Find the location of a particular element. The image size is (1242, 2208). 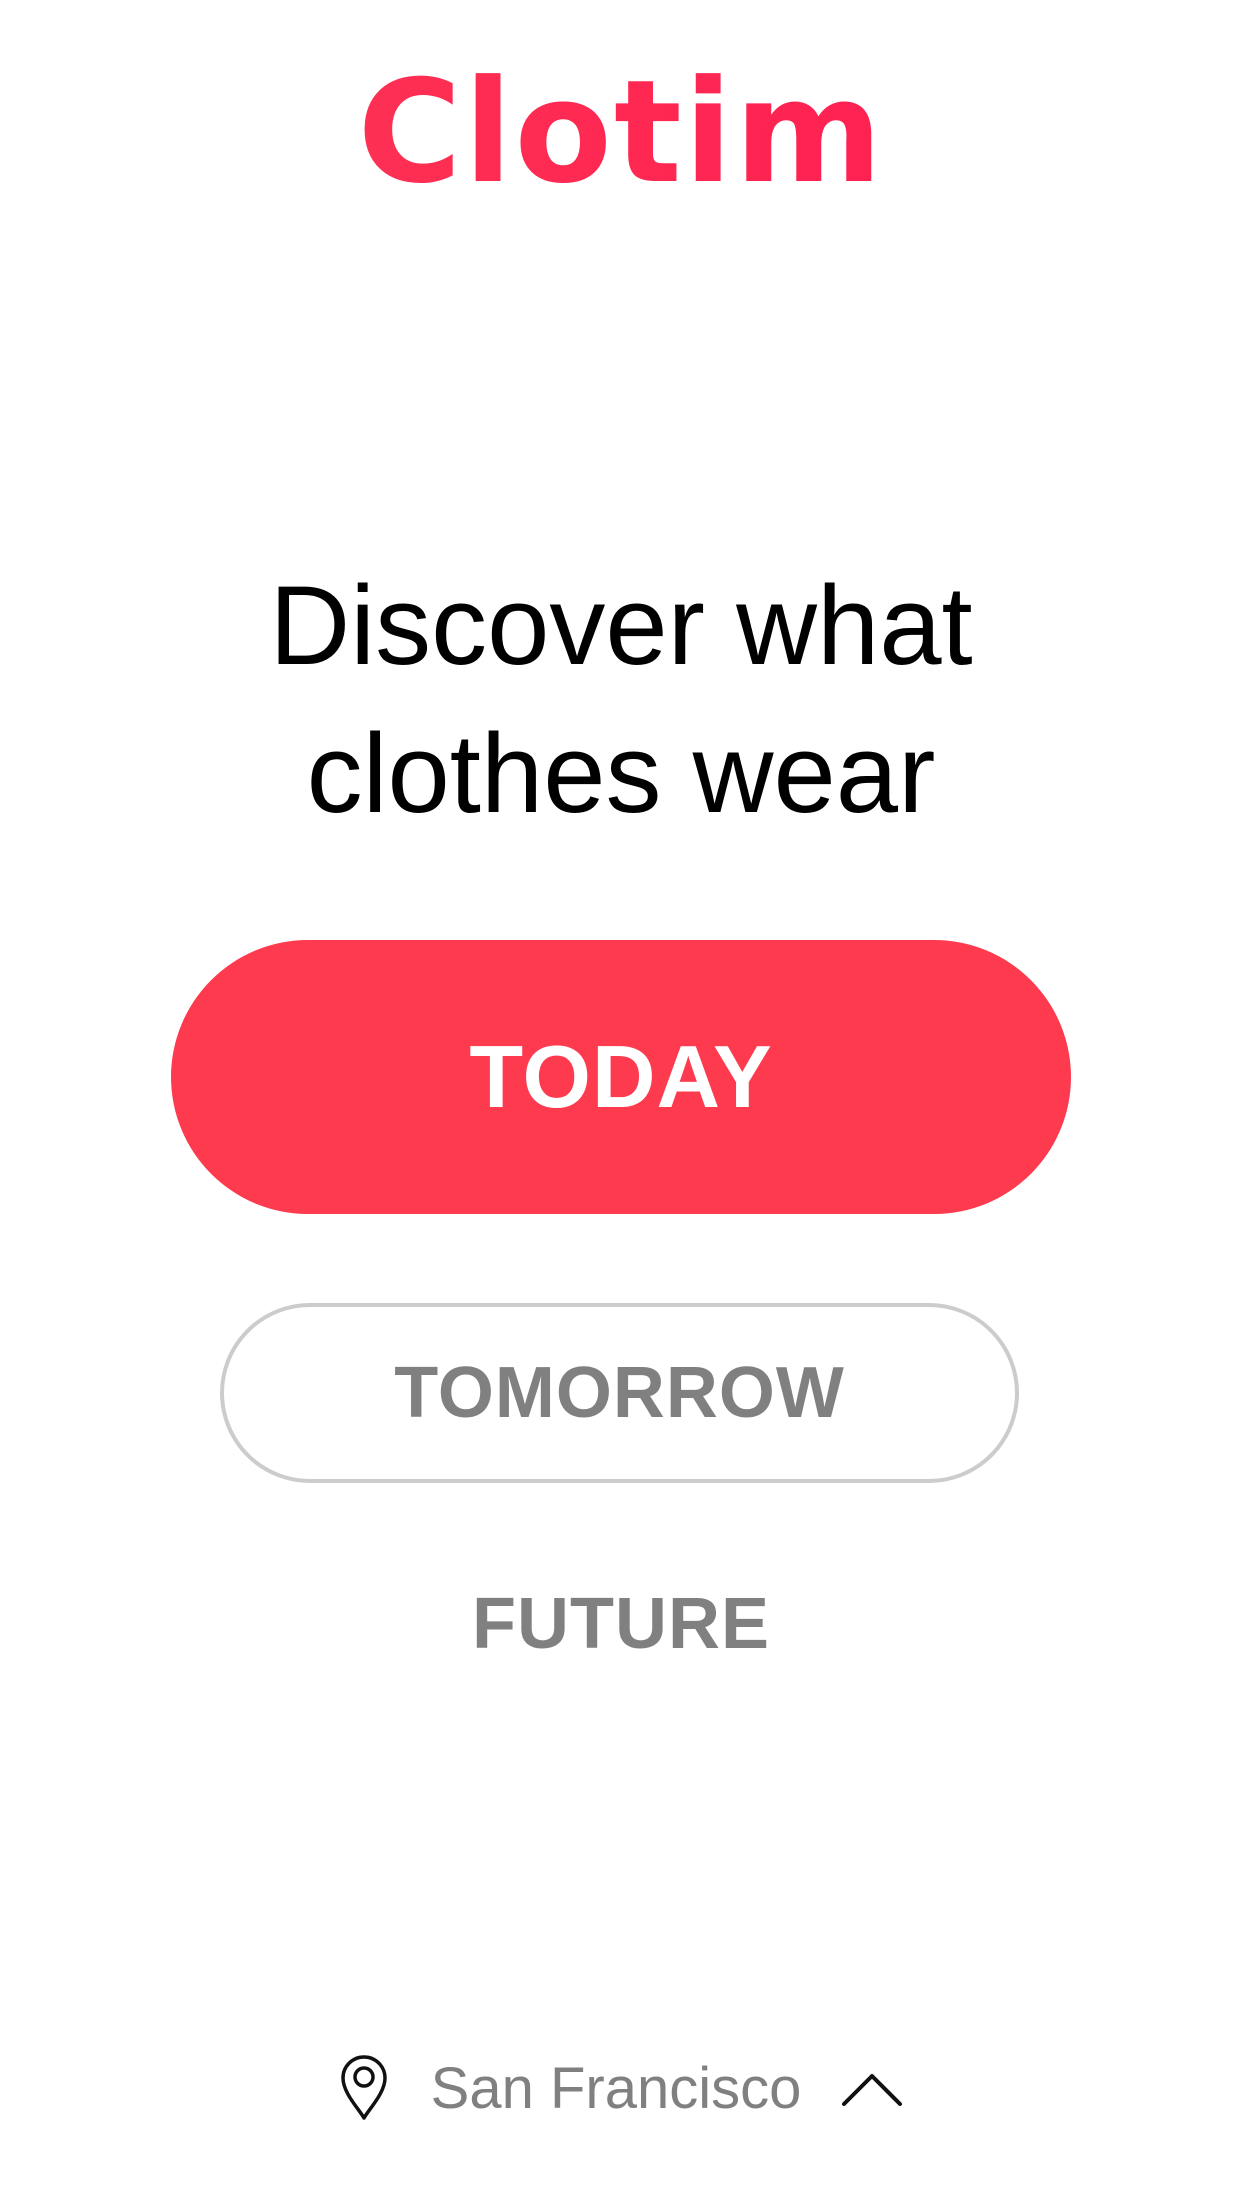

future-button: FUTURE is located at coordinates (621, 1624).